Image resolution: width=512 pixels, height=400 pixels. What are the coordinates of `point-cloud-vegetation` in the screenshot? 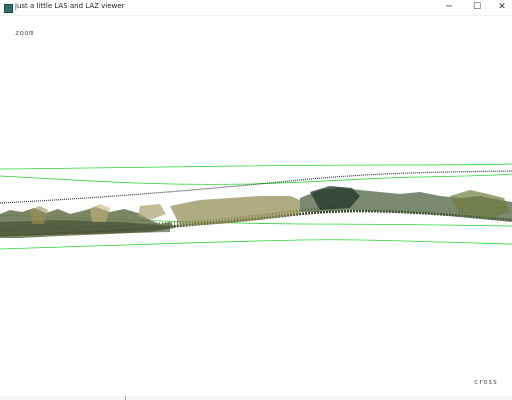 It's located at (256, 212).